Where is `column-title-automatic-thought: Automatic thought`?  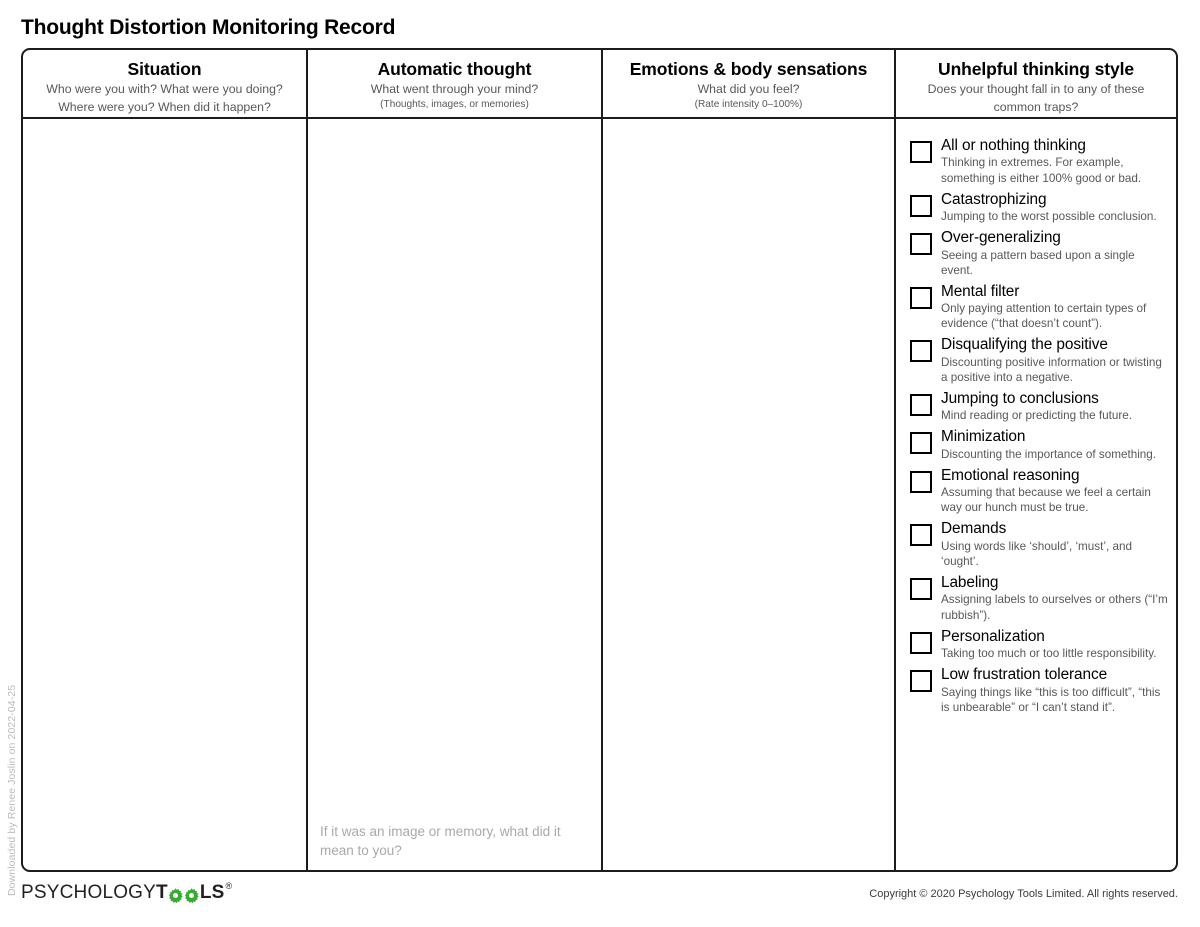
column-title-automatic-thought: Automatic thought is located at coordinates (454, 69).